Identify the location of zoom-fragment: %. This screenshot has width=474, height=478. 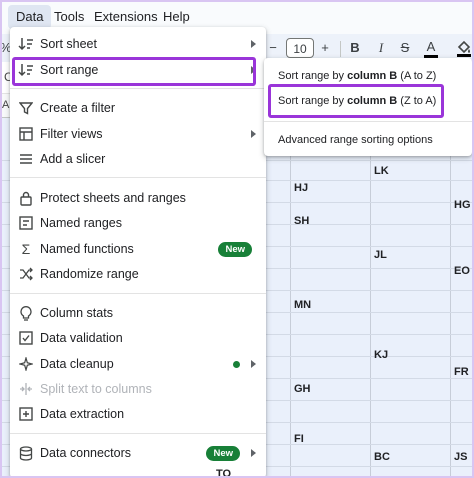
(6, 48).